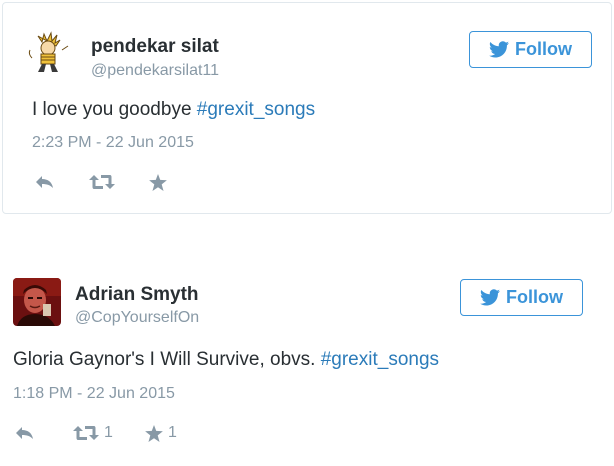 Image resolution: width=614 pixels, height=466 pixels. Describe the element at coordinates (113, 143) in the screenshot. I see `timestamp: 2:23 PM - 22 Jun 2015` at that location.